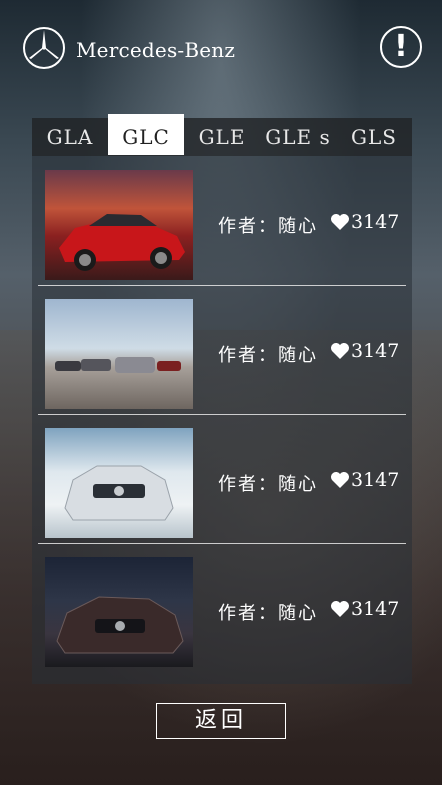  What do you see at coordinates (374, 137) in the screenshot?
I see `tab-gls: GLS` at bounding box center [374, 137].